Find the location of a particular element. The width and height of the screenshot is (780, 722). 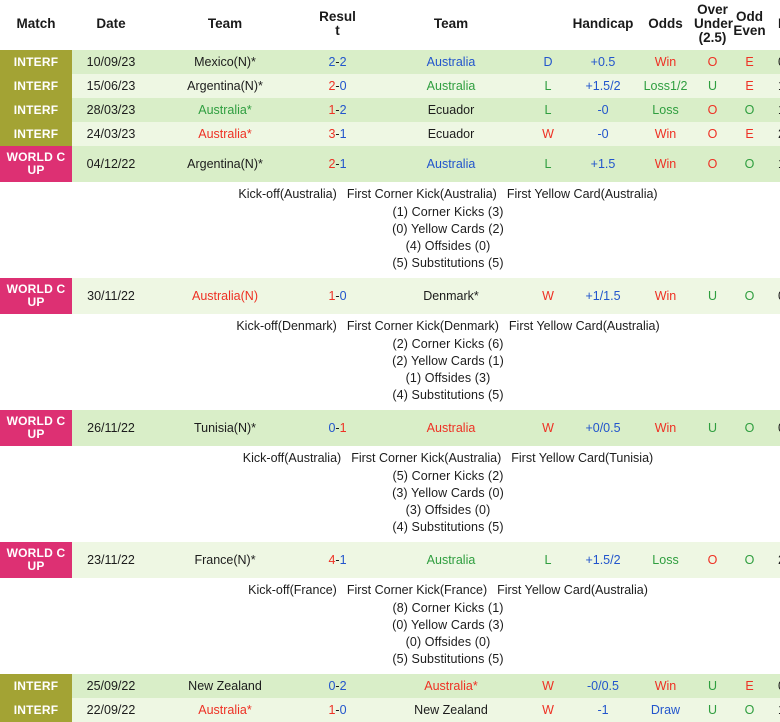

header-odds: Odds is located at coordinates (665, 25).